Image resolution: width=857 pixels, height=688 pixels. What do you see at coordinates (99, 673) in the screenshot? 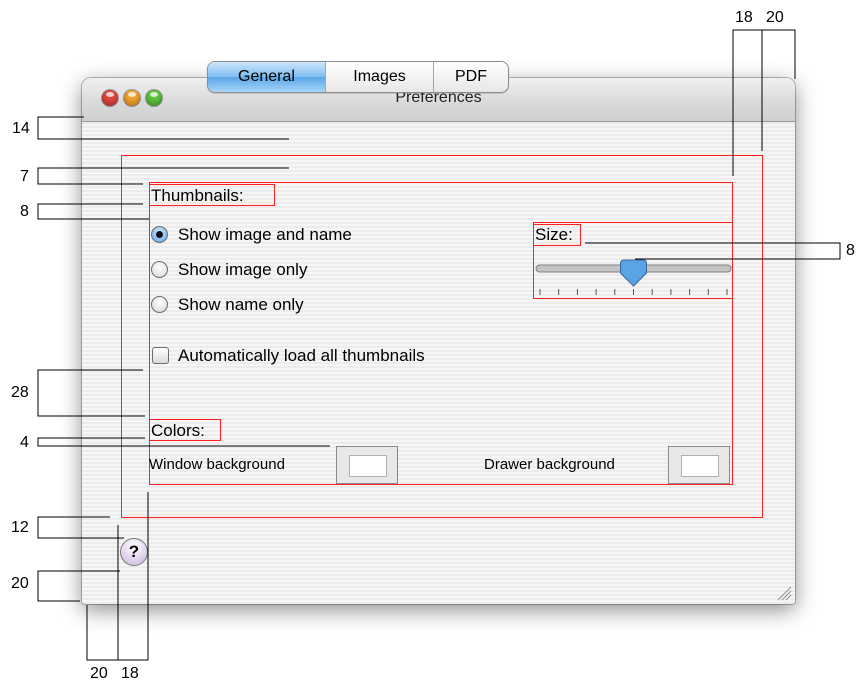
I see `measure-bottom-20: 20` at bounding box center [99, 673].